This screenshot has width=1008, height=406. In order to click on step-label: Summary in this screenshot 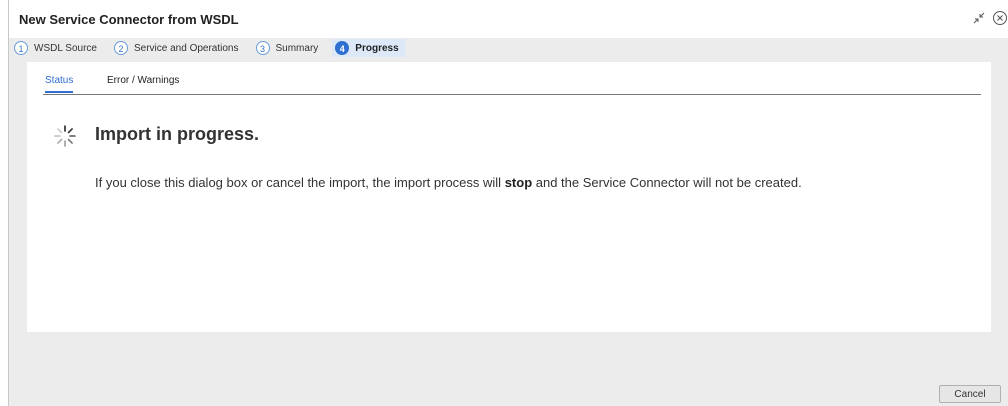, I will do `click(297, 48)`.